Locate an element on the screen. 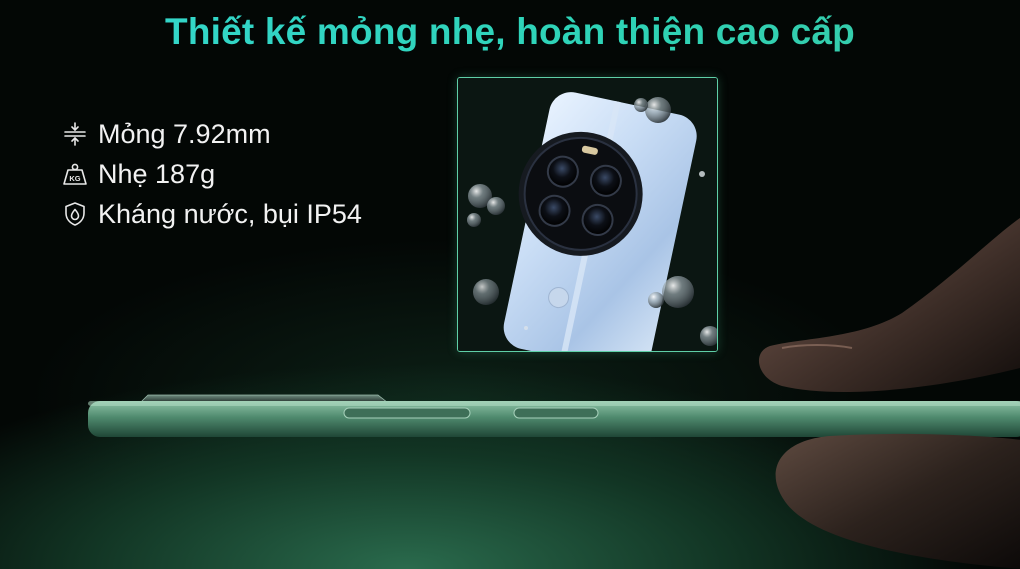  feature-weight: KG Nhẹ 187g is located at coordinates (252, 174).